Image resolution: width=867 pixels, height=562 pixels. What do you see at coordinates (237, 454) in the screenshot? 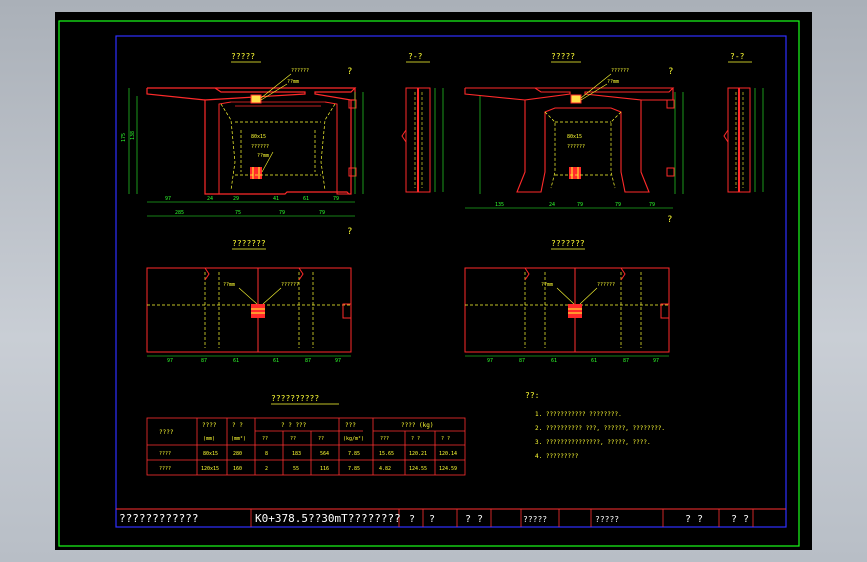
I see `svg-text: 280` at bounding box center [237, 454].